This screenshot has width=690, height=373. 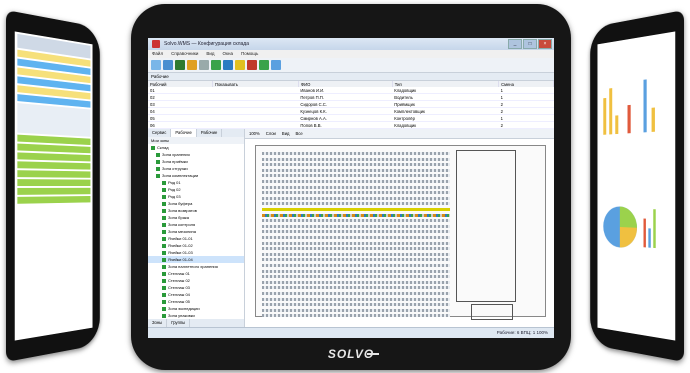 What do you see at coordinates (298, 133) in the screenshot?
I see `filter-all: Все` at bounding box center [298, 133].